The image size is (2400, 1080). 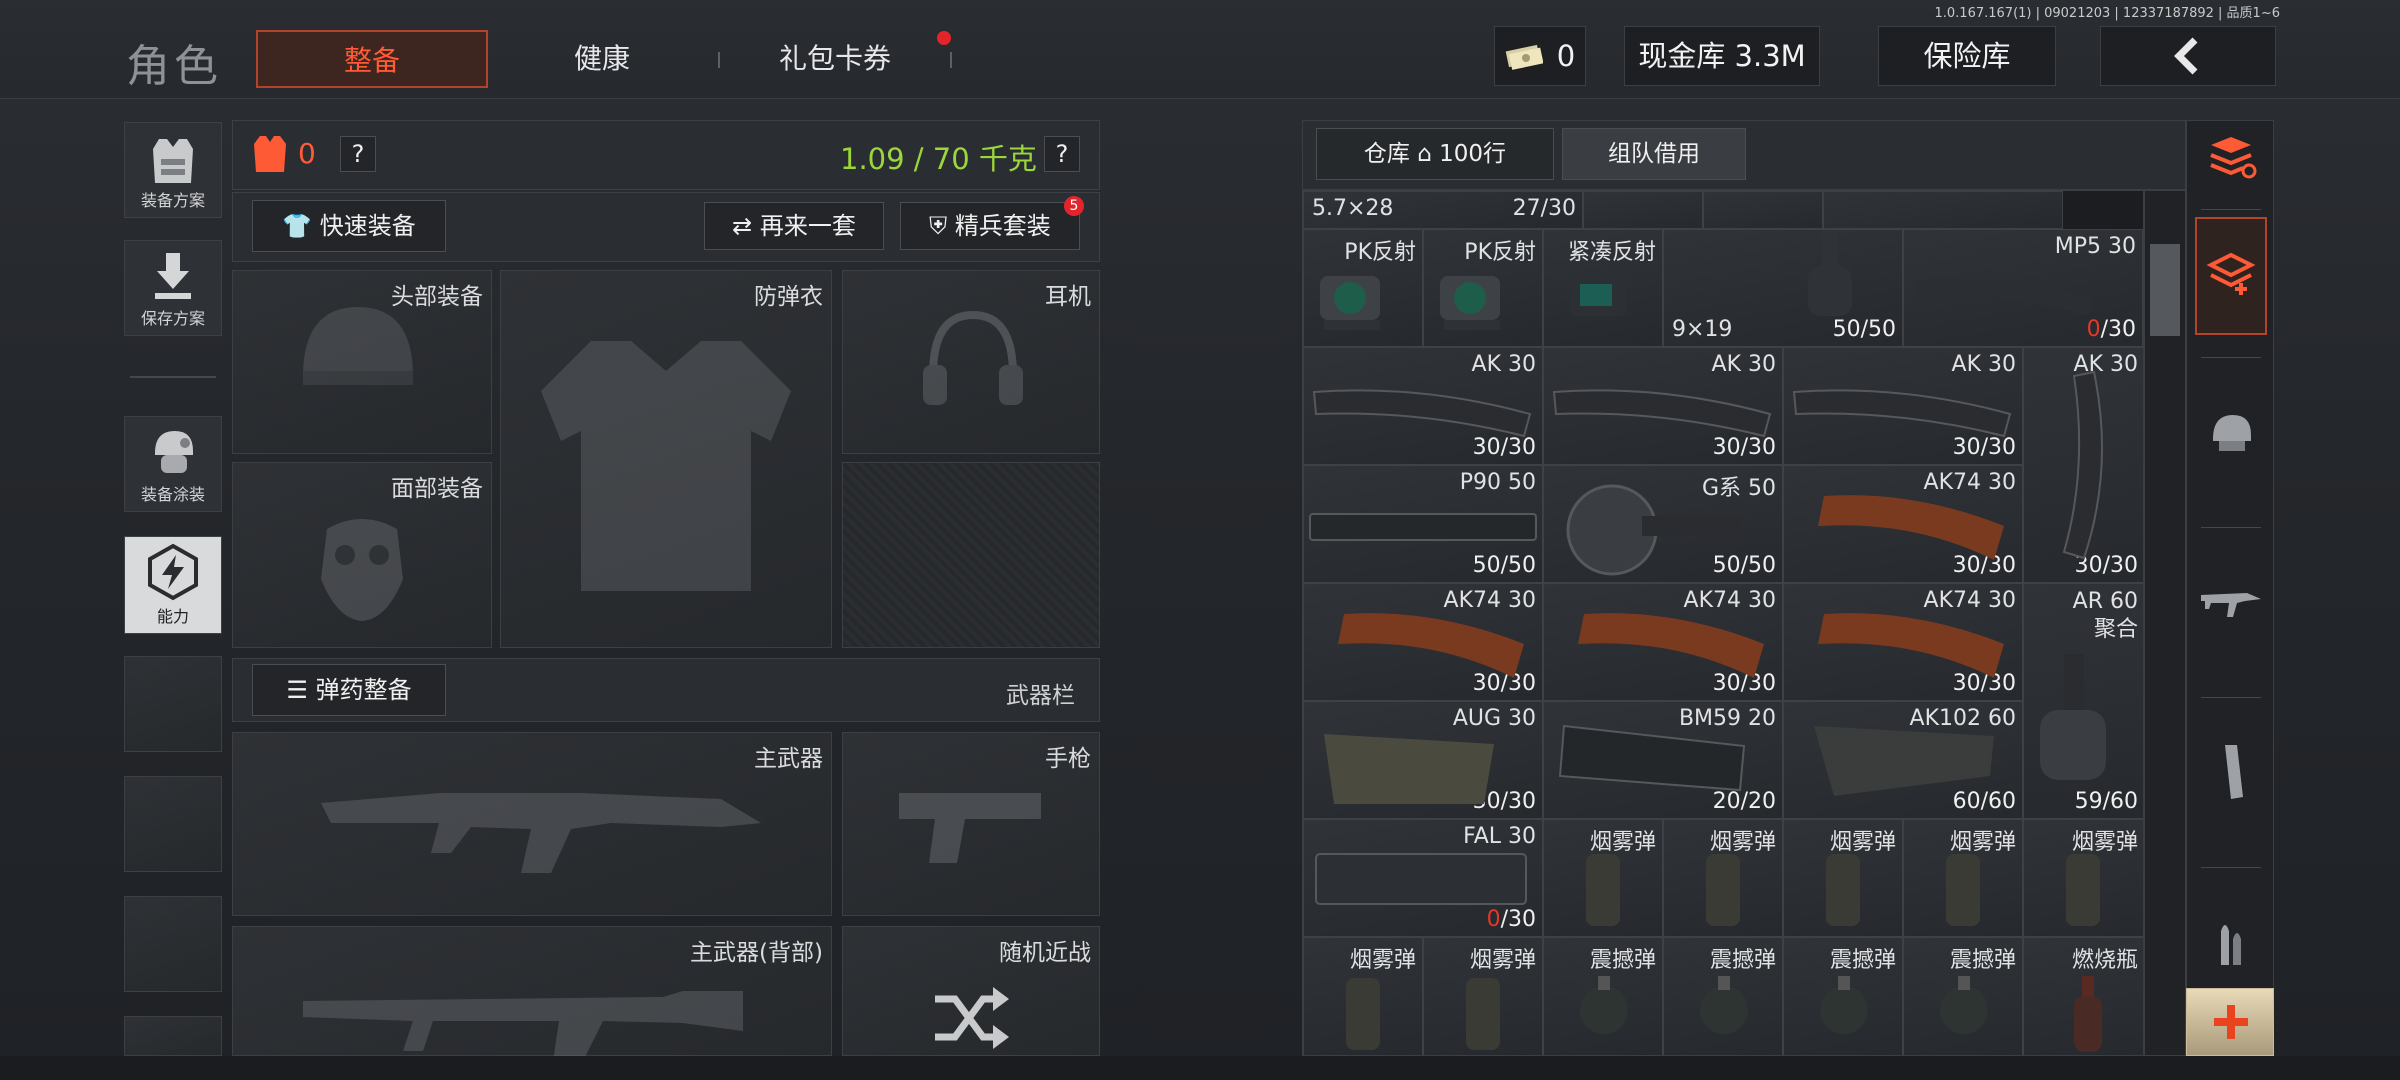 What do you see at coordinates (172, 494) in the screenshot?
I see `sidebar-label: 装备涂装` at bounding box center [172, 494].